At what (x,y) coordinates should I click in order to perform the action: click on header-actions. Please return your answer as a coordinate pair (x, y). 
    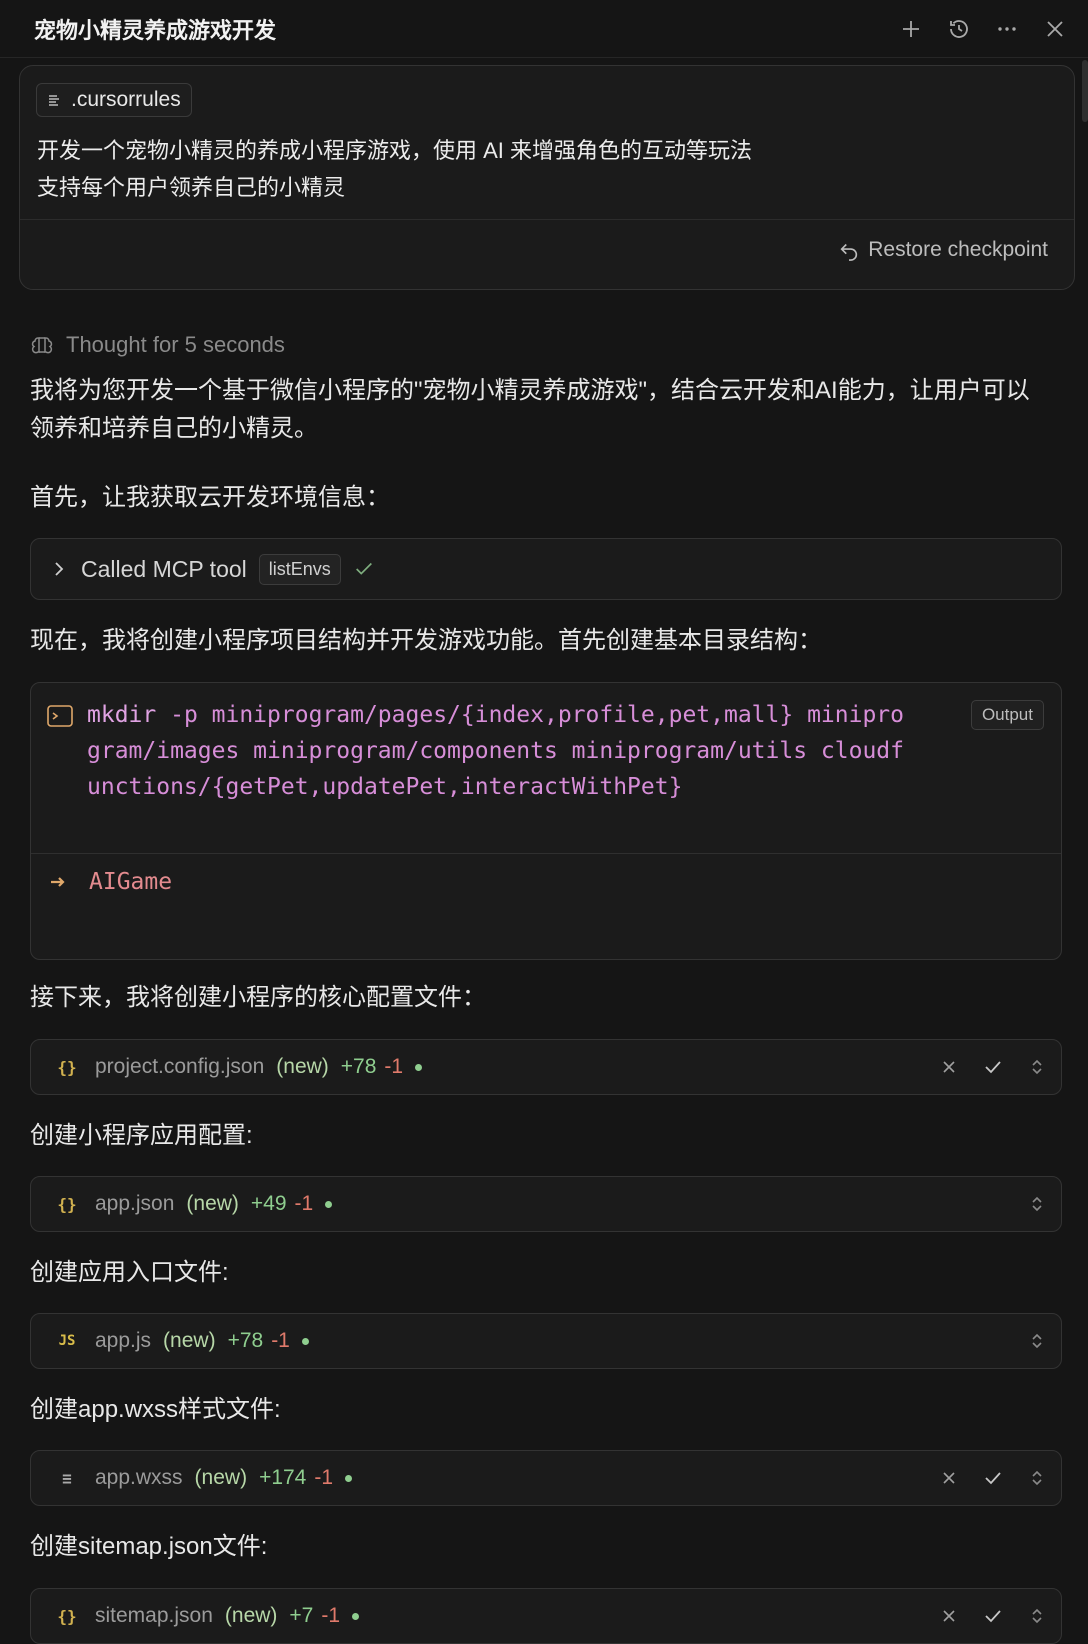
    Looking at the image, I should click on (983, 29).